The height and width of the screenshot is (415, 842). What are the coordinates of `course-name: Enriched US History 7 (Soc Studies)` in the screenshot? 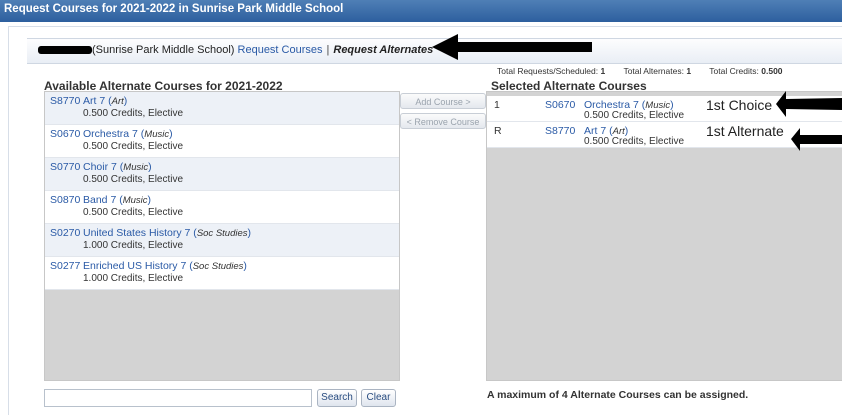 It's located at (165, 266).